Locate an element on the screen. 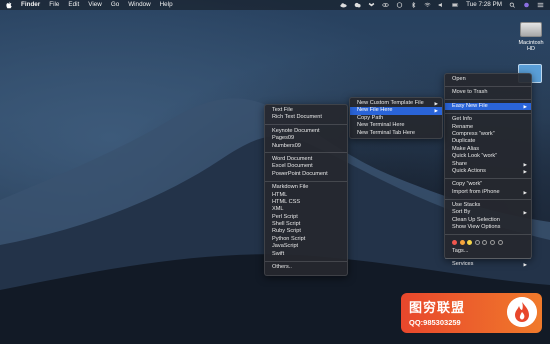 This screenshot has height=344, width=550. cloud-icon is located at coordinates (343, 5).